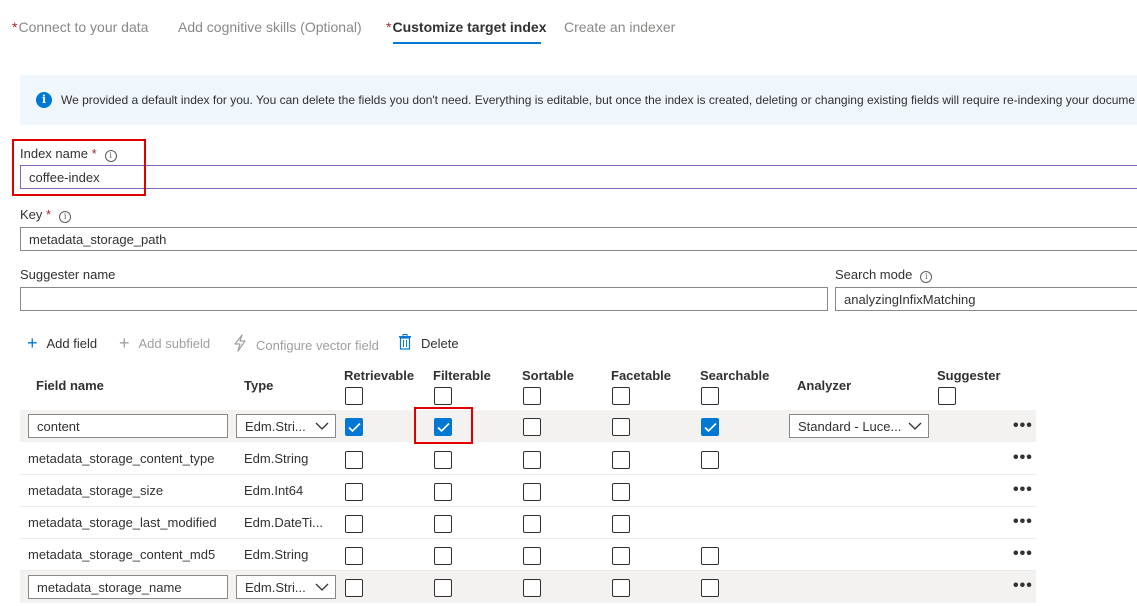 The height and width of the screenshot is (606, 1137). What do you see at coordinates (68, 274) in the screenshot?
I see `suggester-name-label: Suggester name` at bounding box center [68, 274].